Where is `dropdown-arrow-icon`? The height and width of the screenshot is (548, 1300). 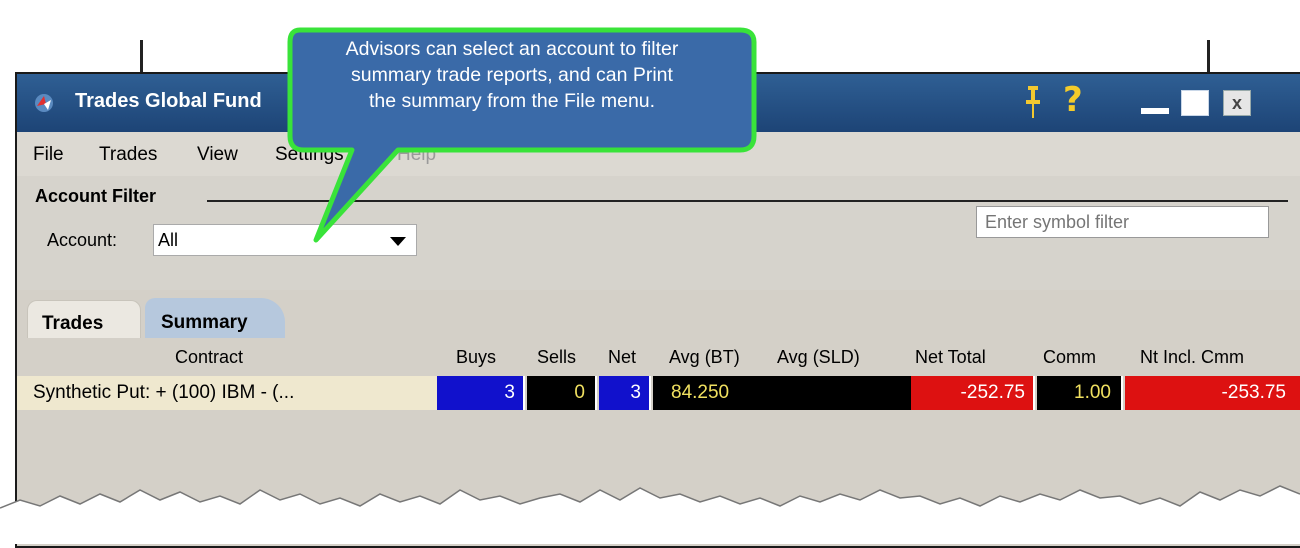 dropdown-arrow-icon is located at coordinates (398, 241).